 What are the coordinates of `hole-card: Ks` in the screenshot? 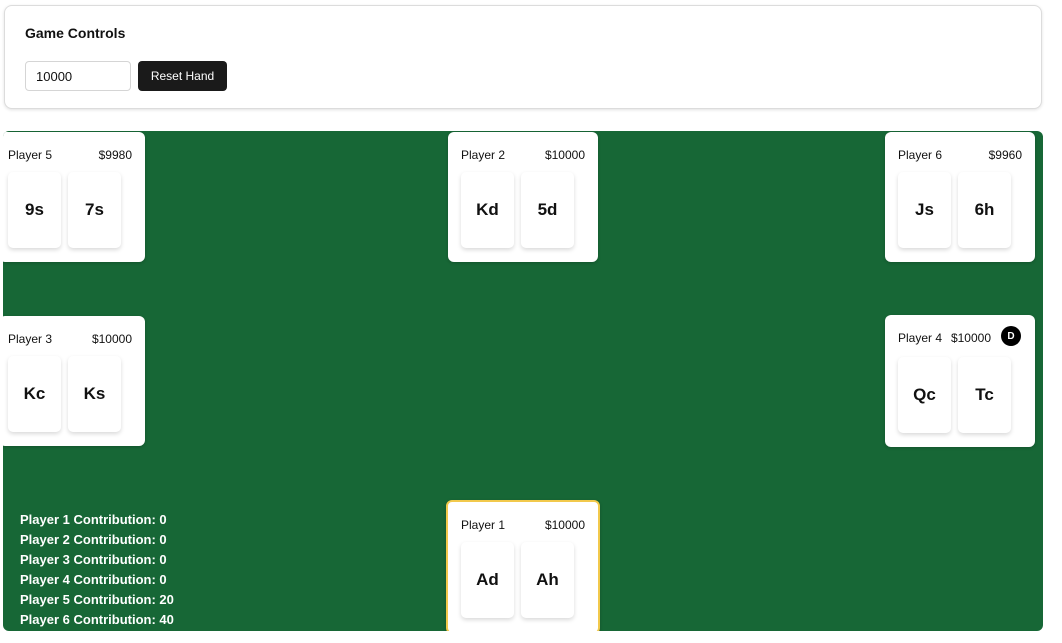 It's located at (94, 394).